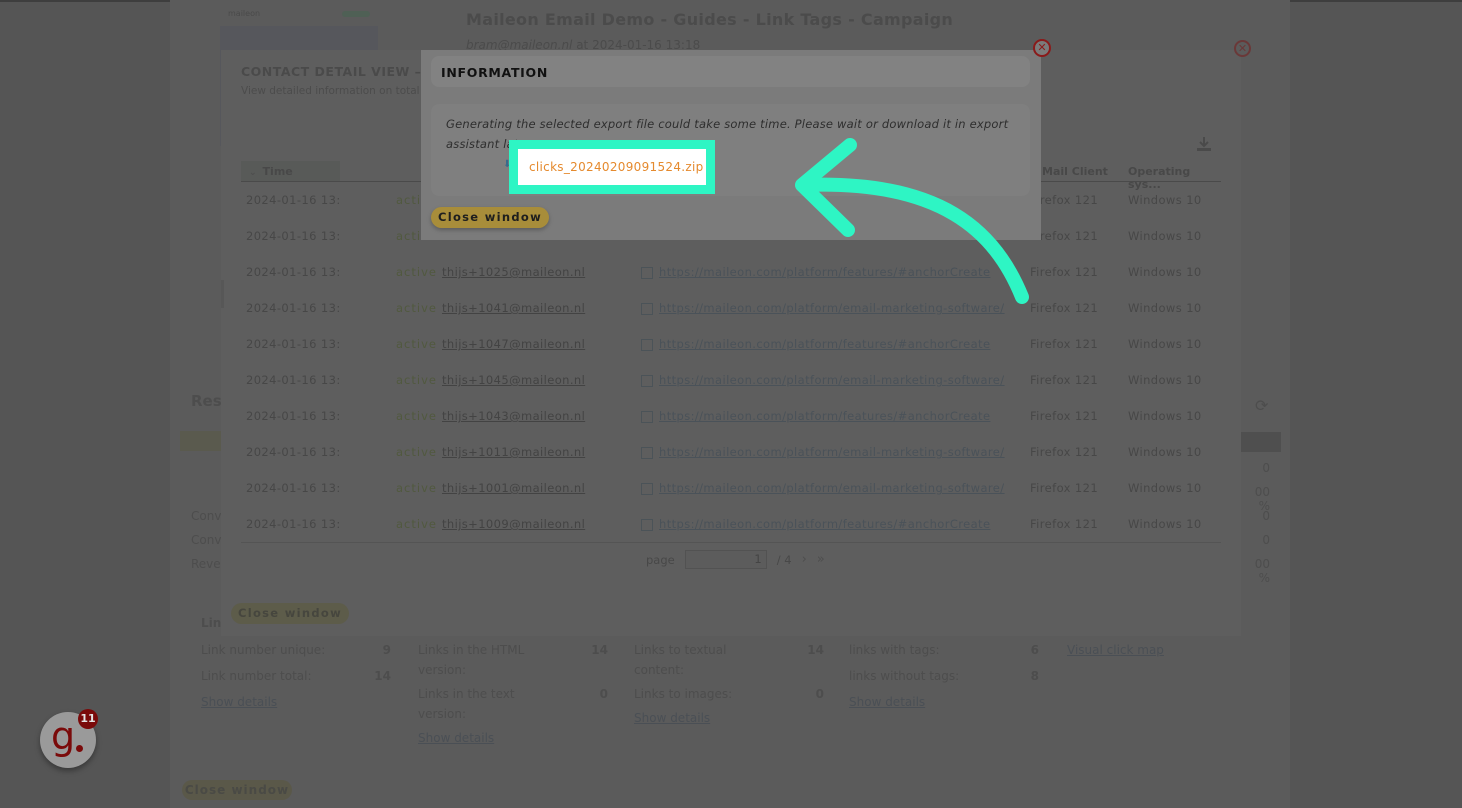  I want to click on contact-detail-close-button: Close window, so click(290, 613).